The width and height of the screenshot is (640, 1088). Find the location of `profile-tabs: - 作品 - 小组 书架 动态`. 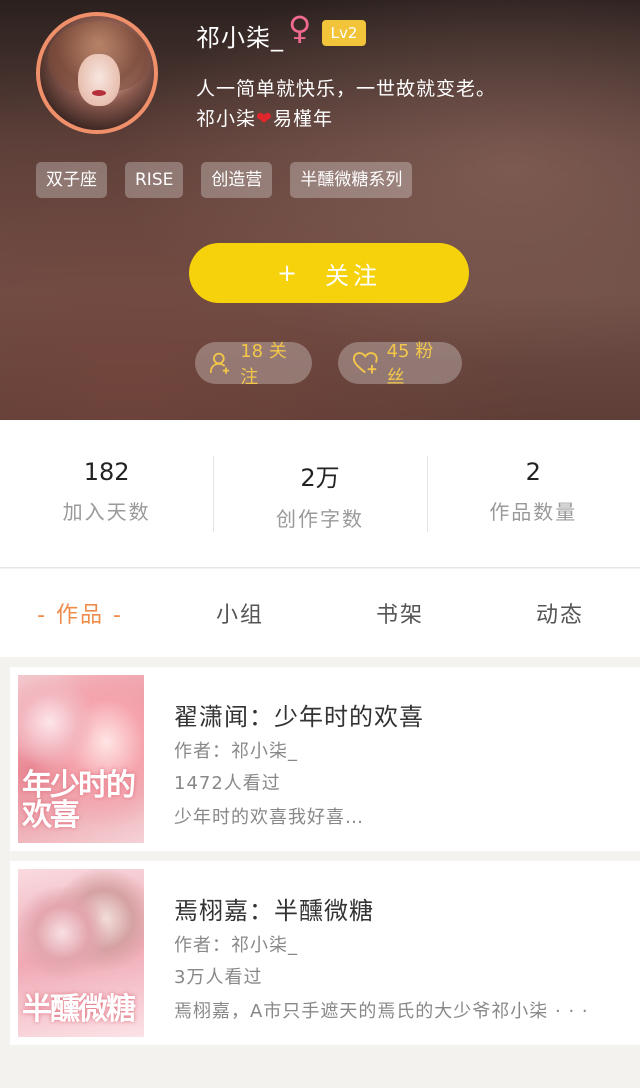

profile-tabs: - 作品 - 小组 书架 动态 is located at coordinates (320, 613).